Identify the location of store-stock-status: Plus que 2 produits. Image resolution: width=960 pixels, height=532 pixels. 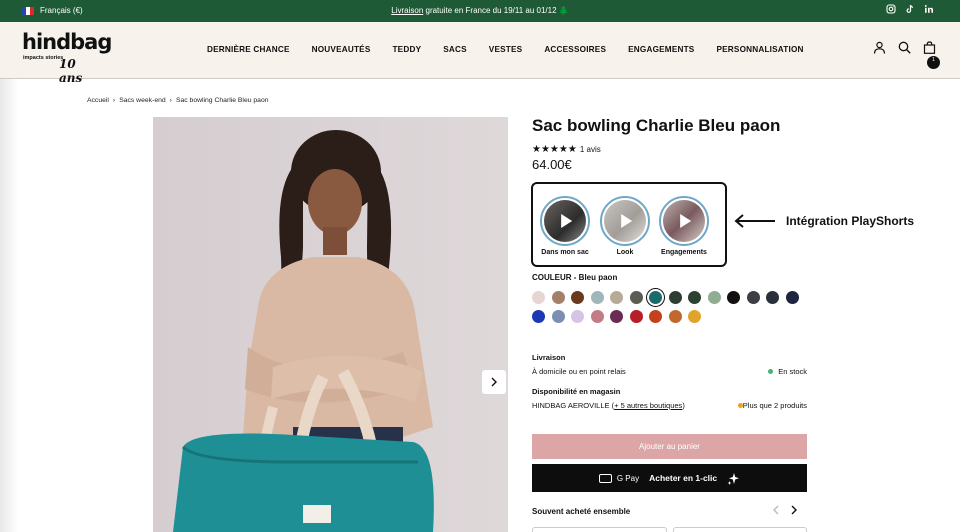
(774, 405).